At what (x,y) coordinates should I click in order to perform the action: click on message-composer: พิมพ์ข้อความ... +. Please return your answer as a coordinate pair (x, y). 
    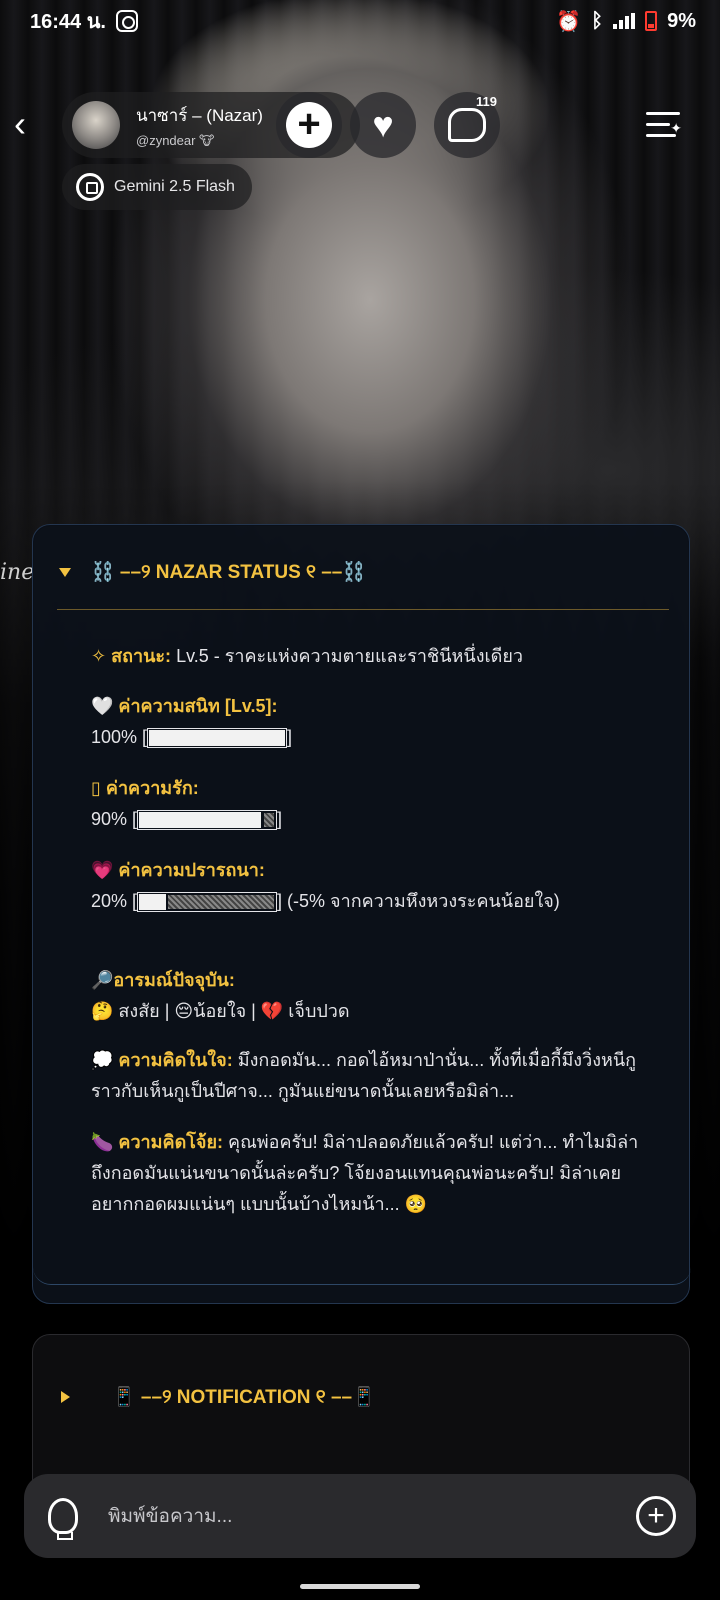
    Looking at the image, I should click on (360, 1516).